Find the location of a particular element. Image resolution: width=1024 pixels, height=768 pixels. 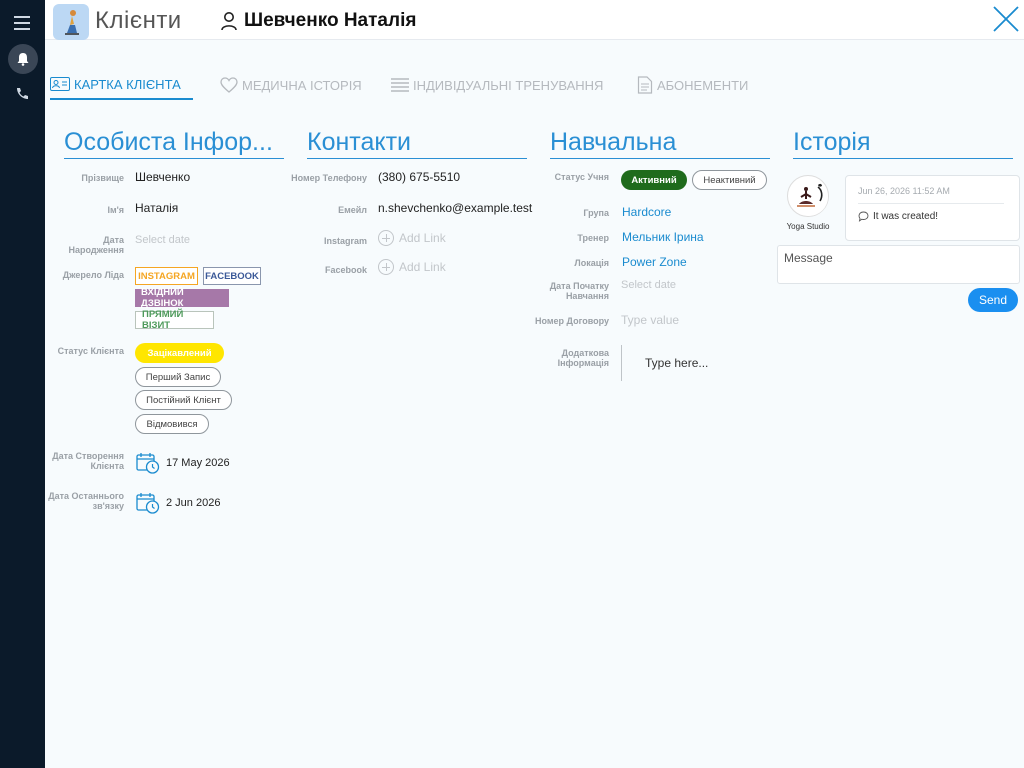

last-contact-value: 2 Jun 2026 is located at coordinates (193, 503).